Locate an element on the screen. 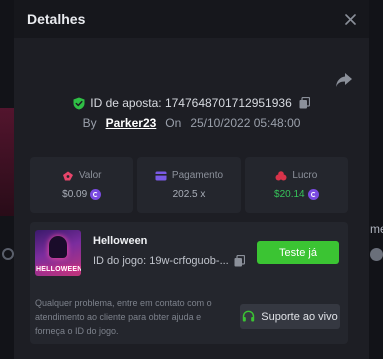 The height and width of the screenshot is (359, 383). live-support-button: Suporte ao vivo is located at coordinates (290, 316).